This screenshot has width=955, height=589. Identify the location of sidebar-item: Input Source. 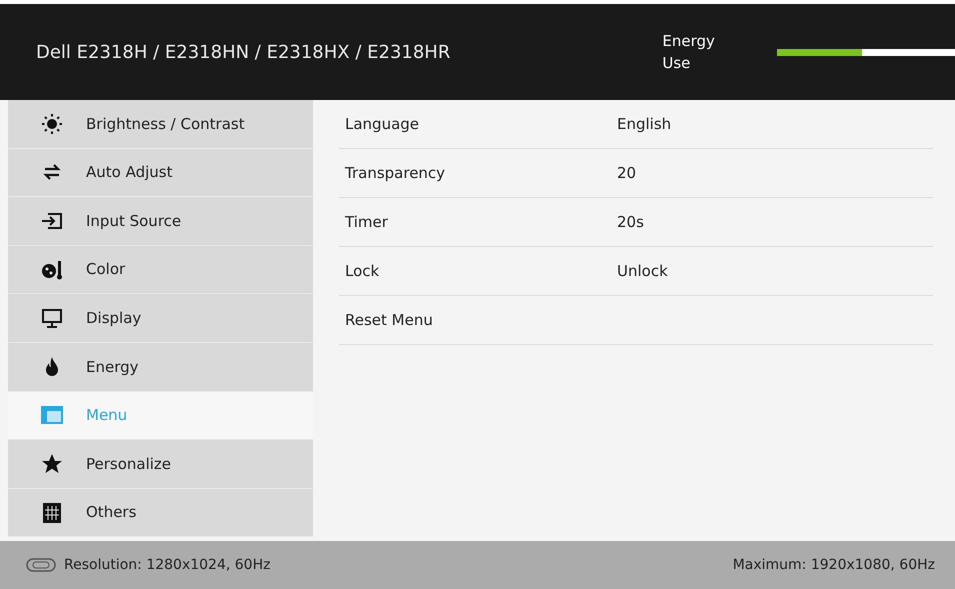
(160, 221).